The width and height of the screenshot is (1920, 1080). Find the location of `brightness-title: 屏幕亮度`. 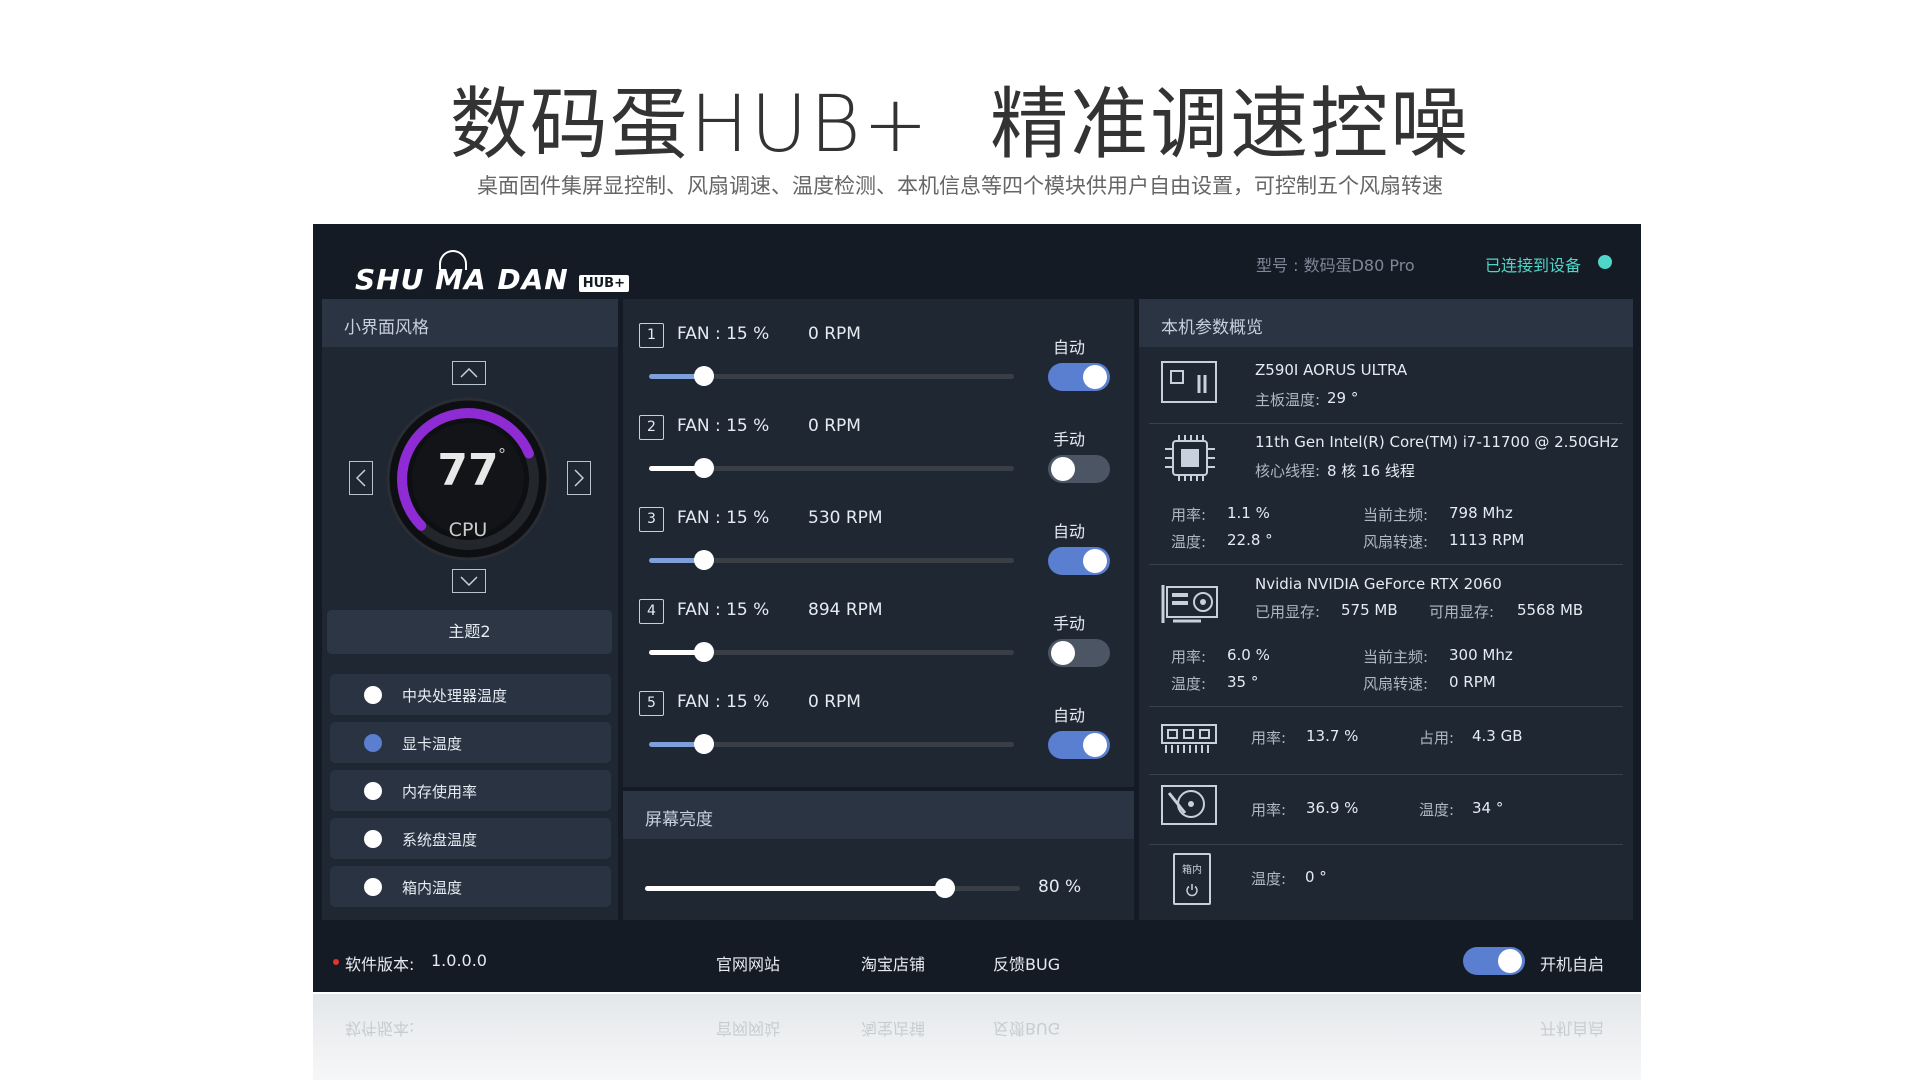

brightness-title: 屏幕亮度 is located at coordinates (878, 815).